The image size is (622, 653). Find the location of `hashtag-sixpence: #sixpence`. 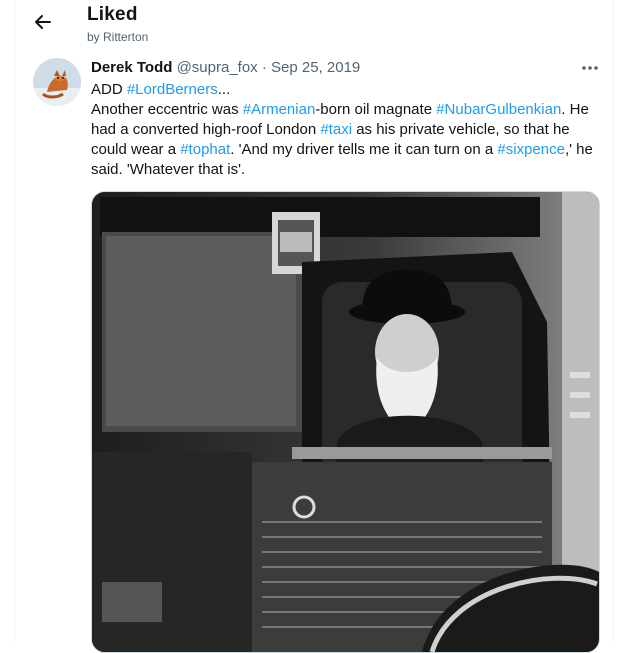

hashtag-sixpence: #sixpence is located at coordinates (531, 149).